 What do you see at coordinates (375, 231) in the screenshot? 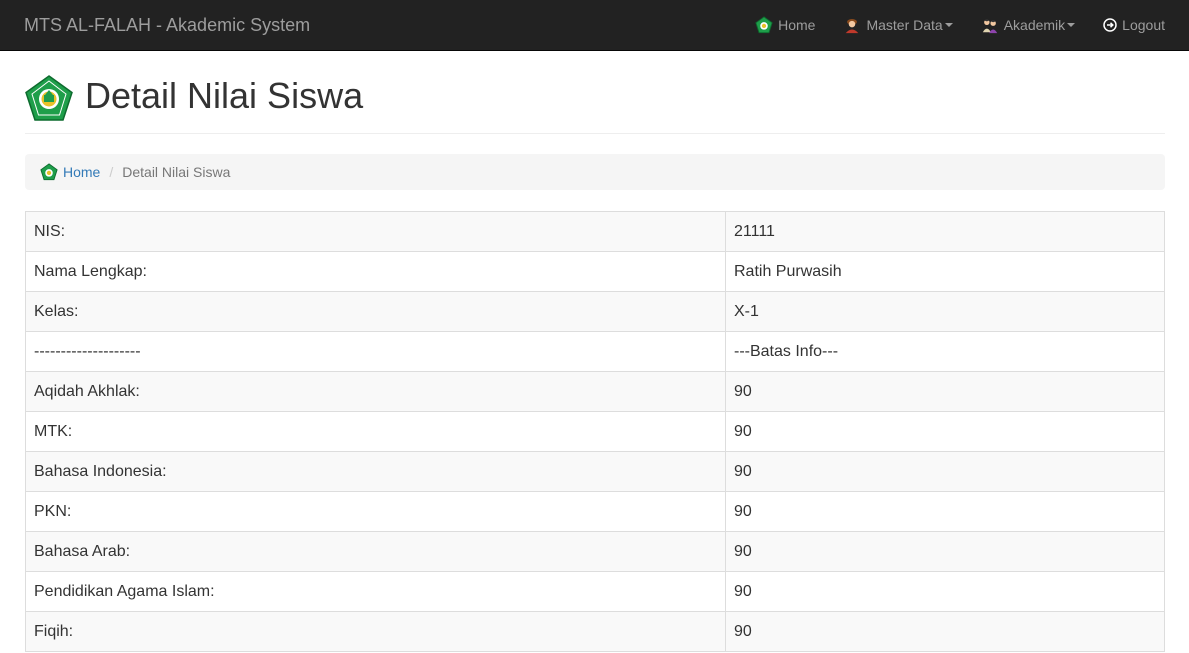
I see `row-label: NIS:` at bounding box center [375, 231].